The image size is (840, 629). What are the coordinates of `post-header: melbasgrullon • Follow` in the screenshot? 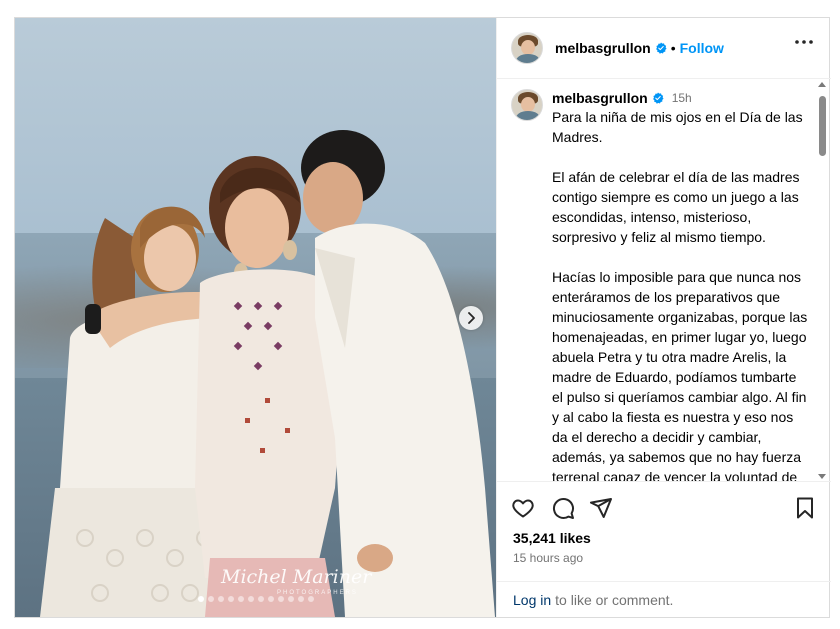 It's located at (664, 48).